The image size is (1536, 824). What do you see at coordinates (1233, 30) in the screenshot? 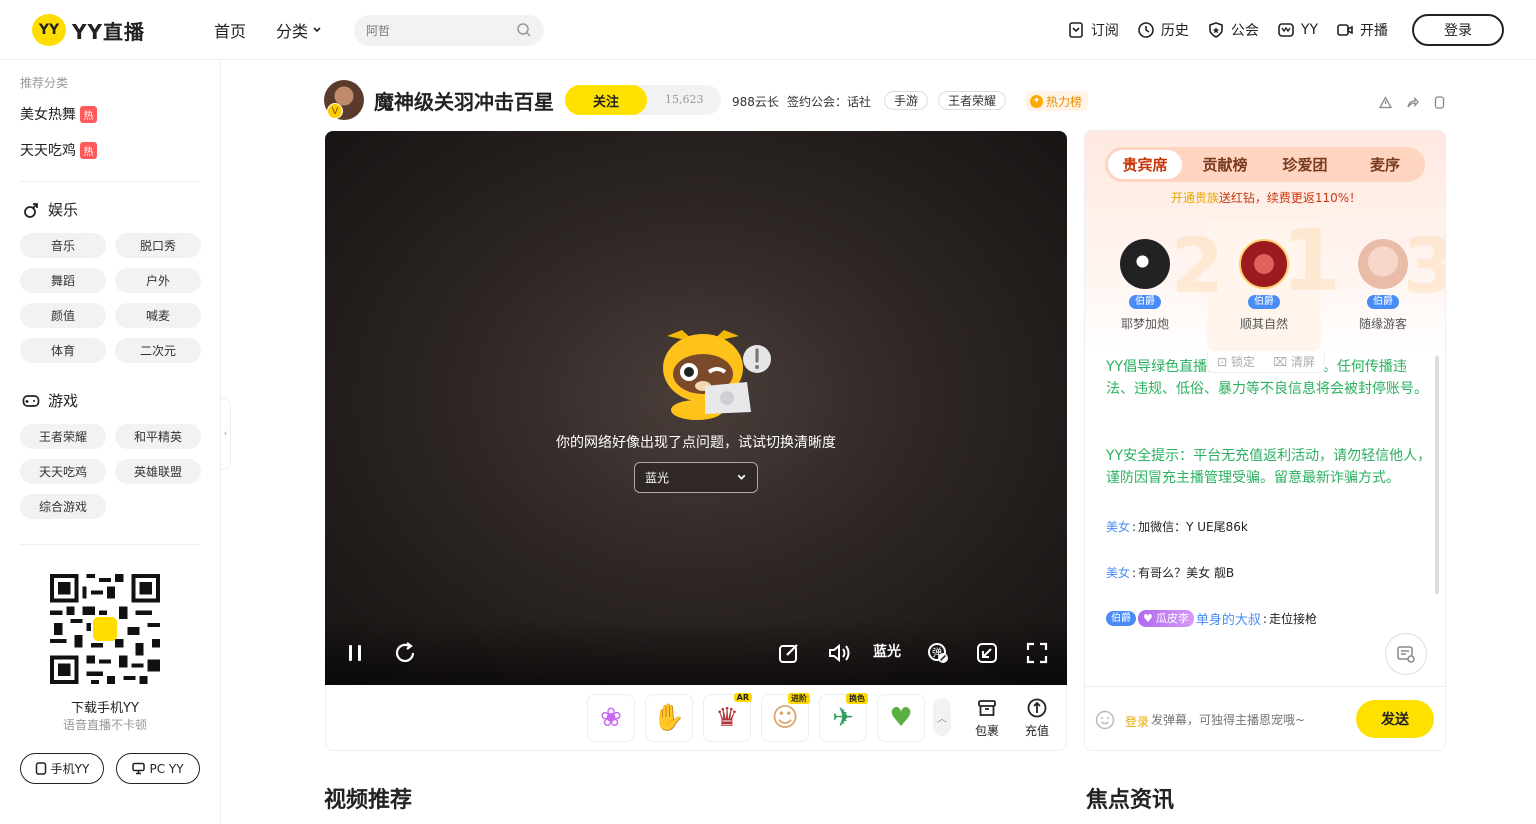
I see `guild-link: 公会` at bounding box center [1233, 30].